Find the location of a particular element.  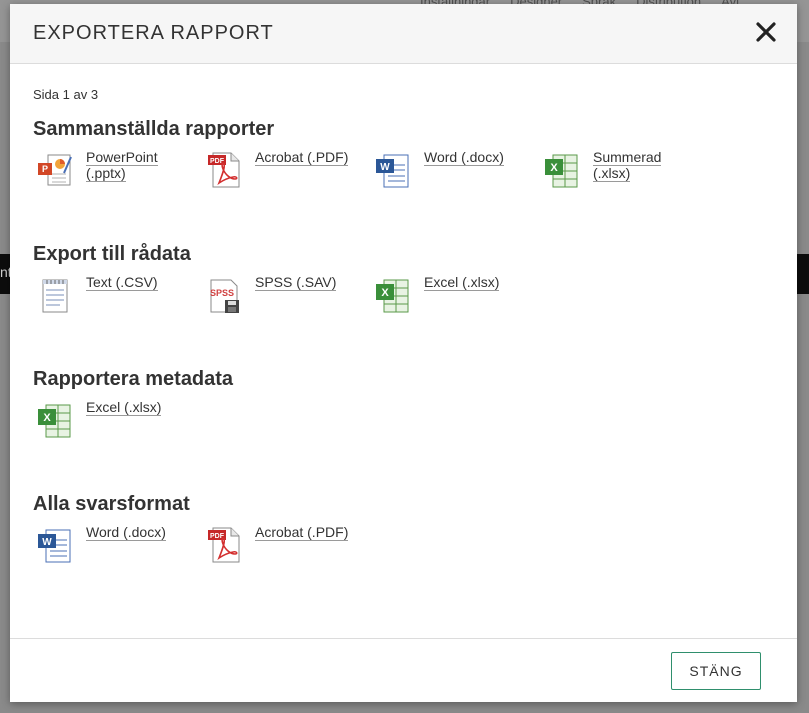

export-label: PowerPoint (.pptx) is located at coordinates (122, 165).